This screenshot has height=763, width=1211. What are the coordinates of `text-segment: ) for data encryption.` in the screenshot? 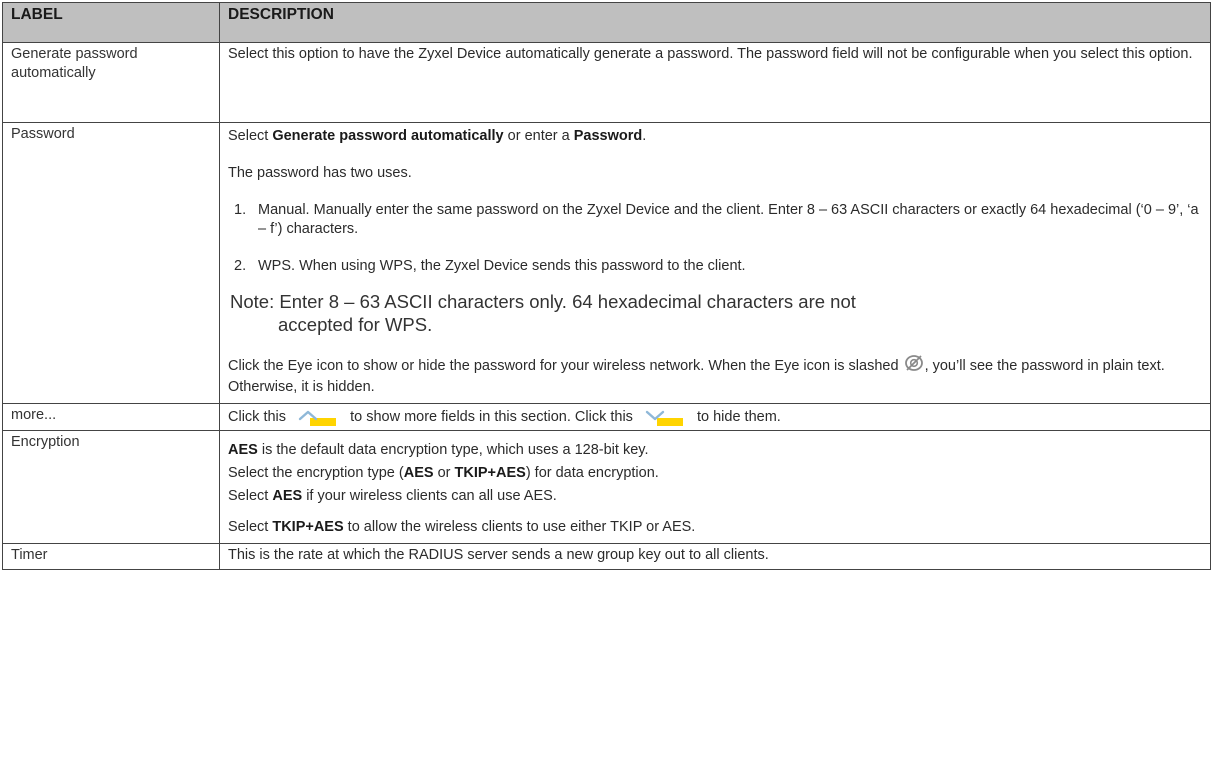 It's located at (592, 473).